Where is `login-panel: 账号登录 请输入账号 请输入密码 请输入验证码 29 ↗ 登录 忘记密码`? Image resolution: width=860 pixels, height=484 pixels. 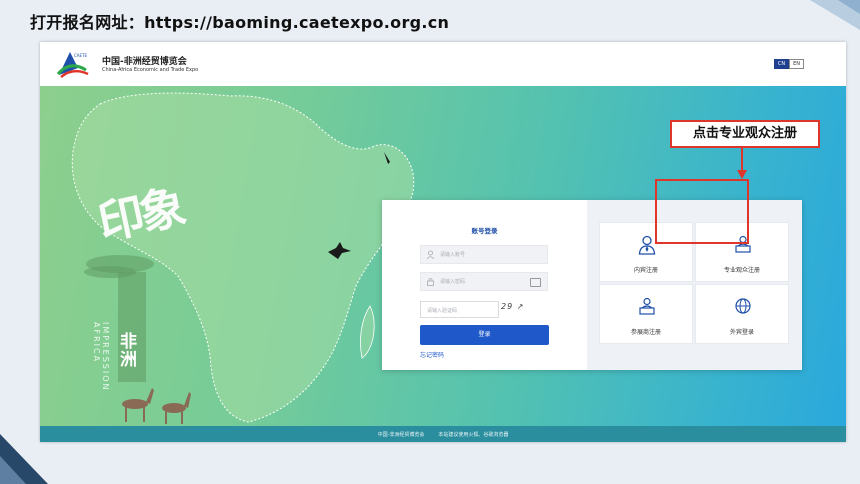 login-panel: 账号登录 请输入账号 请输入密码 请输入验证码 29 ↗ 登录 忘记密码 is located at coordinates (484, 285).